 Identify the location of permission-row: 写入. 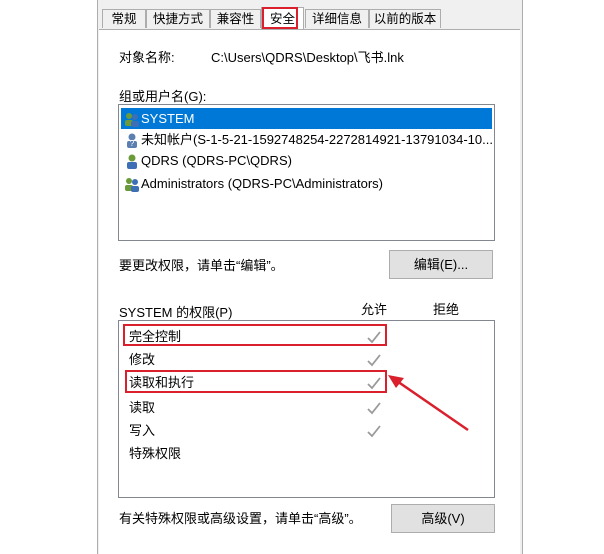
(142, 431).